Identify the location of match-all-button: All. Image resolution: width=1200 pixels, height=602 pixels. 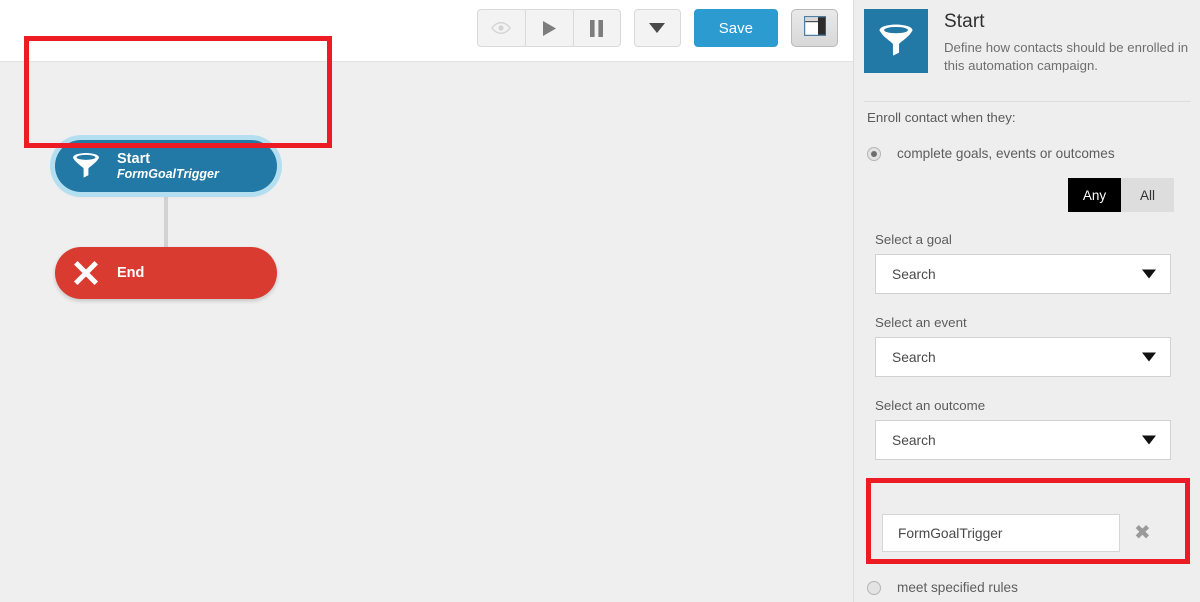
(1147, 195).